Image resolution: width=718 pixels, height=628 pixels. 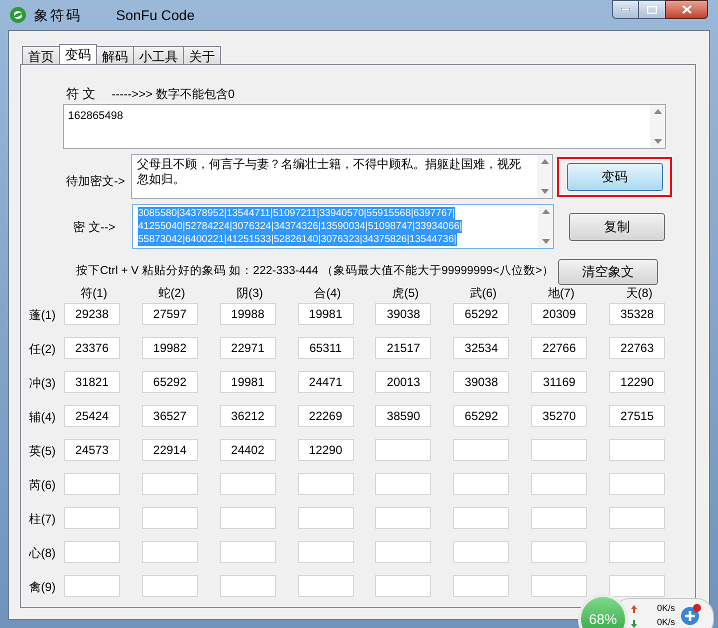 What do you see at coordinates (41, 55) in the screenshot?
I see `tab: 首页` at bounding box center [41, 55].